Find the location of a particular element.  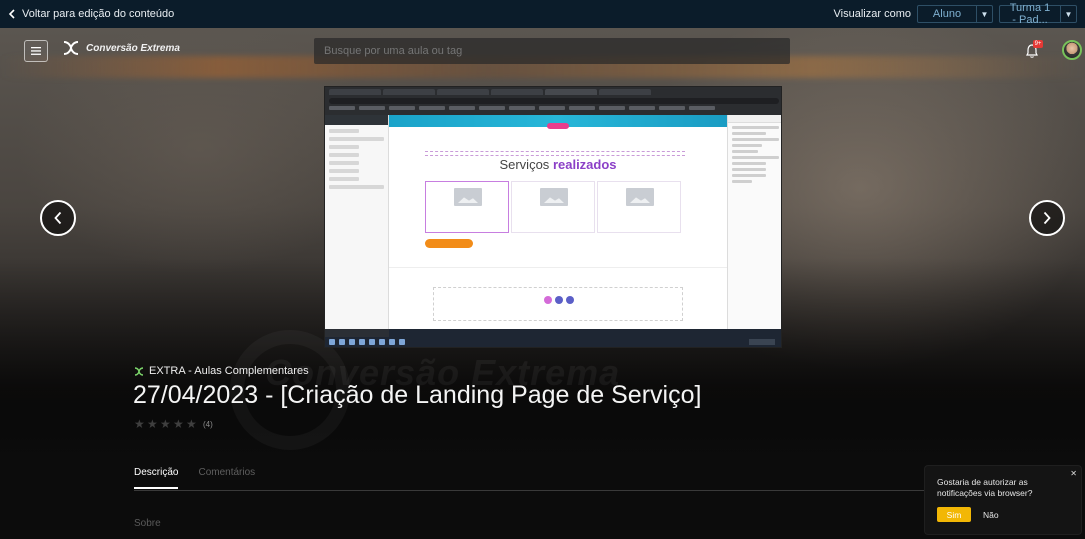

avatar is located at coordinates (1072, 50).